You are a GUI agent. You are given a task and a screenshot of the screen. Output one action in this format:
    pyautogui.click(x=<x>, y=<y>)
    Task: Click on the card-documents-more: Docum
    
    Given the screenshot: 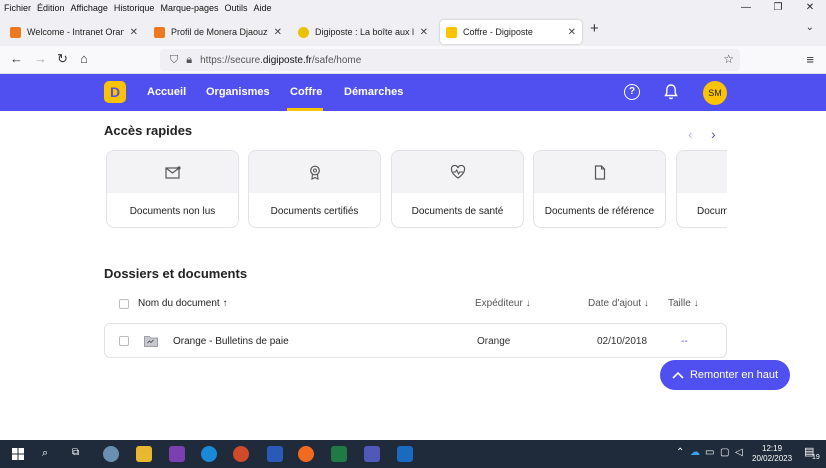 What is the action you would take?
    pyautogui.click(x=701, y=189)
    